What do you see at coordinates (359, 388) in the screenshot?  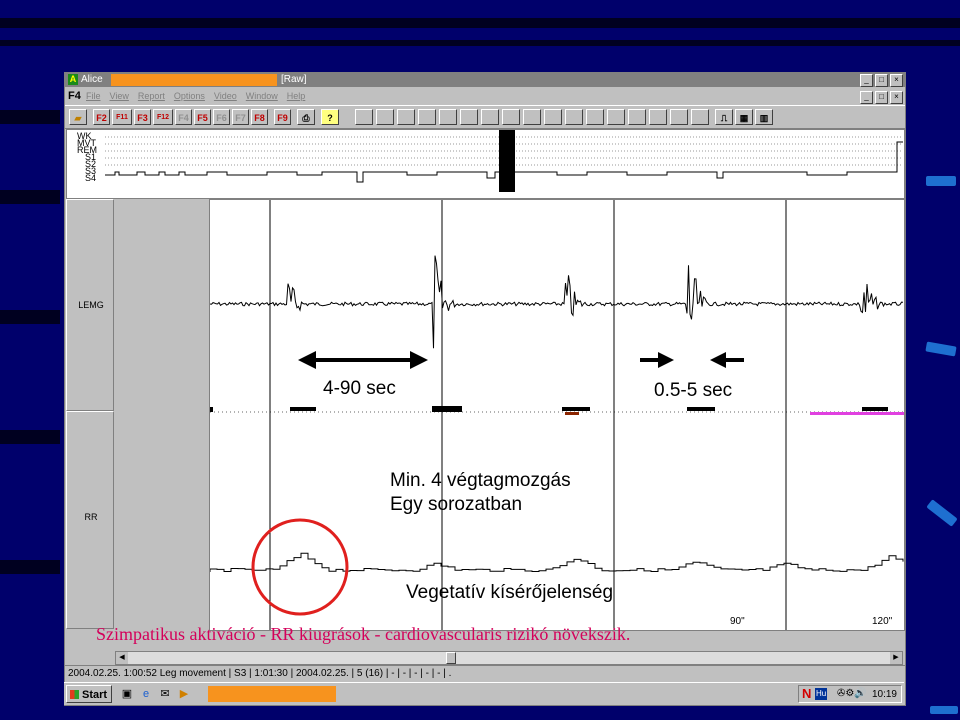 I see `interval-label: 4-90 sec` at bounding box center [359, 388].